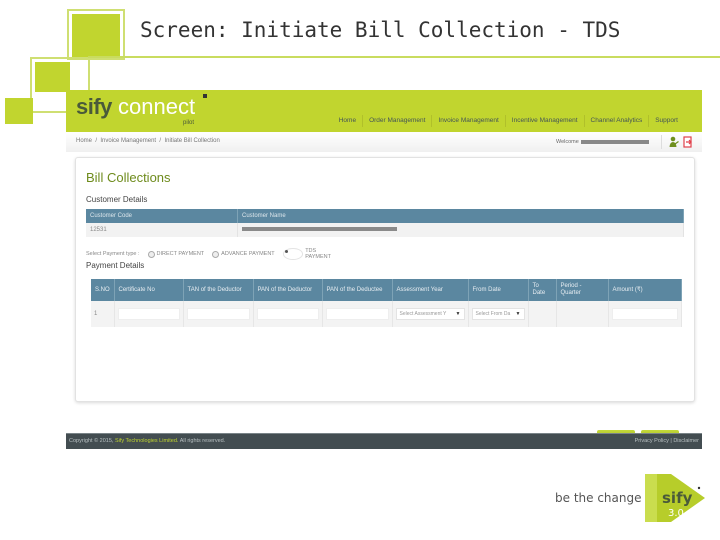  I want to click on customer-table: Customer Code Customer Name 12531, so click(385, 223).